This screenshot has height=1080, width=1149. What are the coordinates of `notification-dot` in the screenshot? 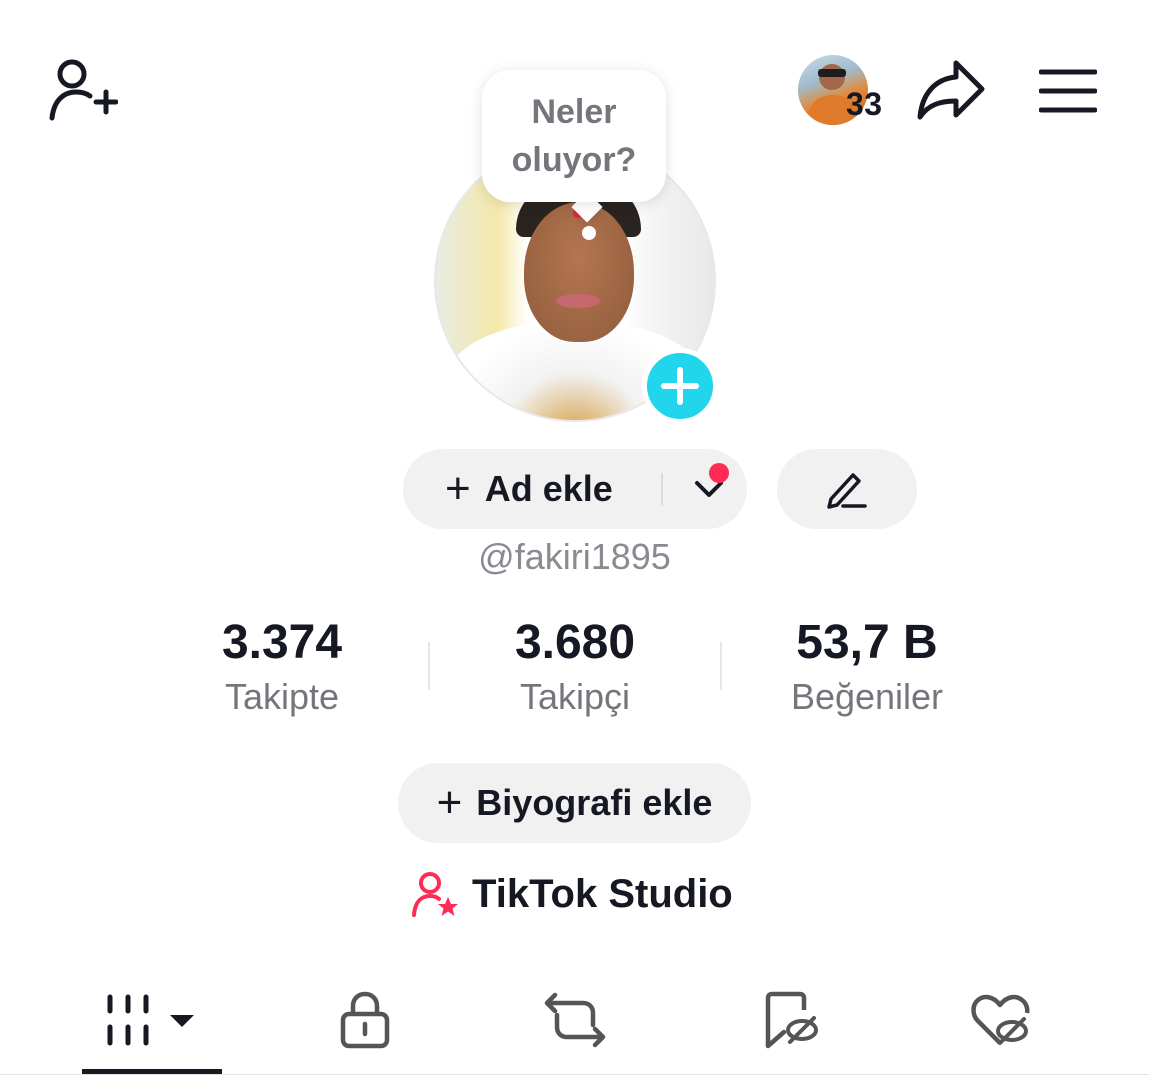 It's located at (719, 473).